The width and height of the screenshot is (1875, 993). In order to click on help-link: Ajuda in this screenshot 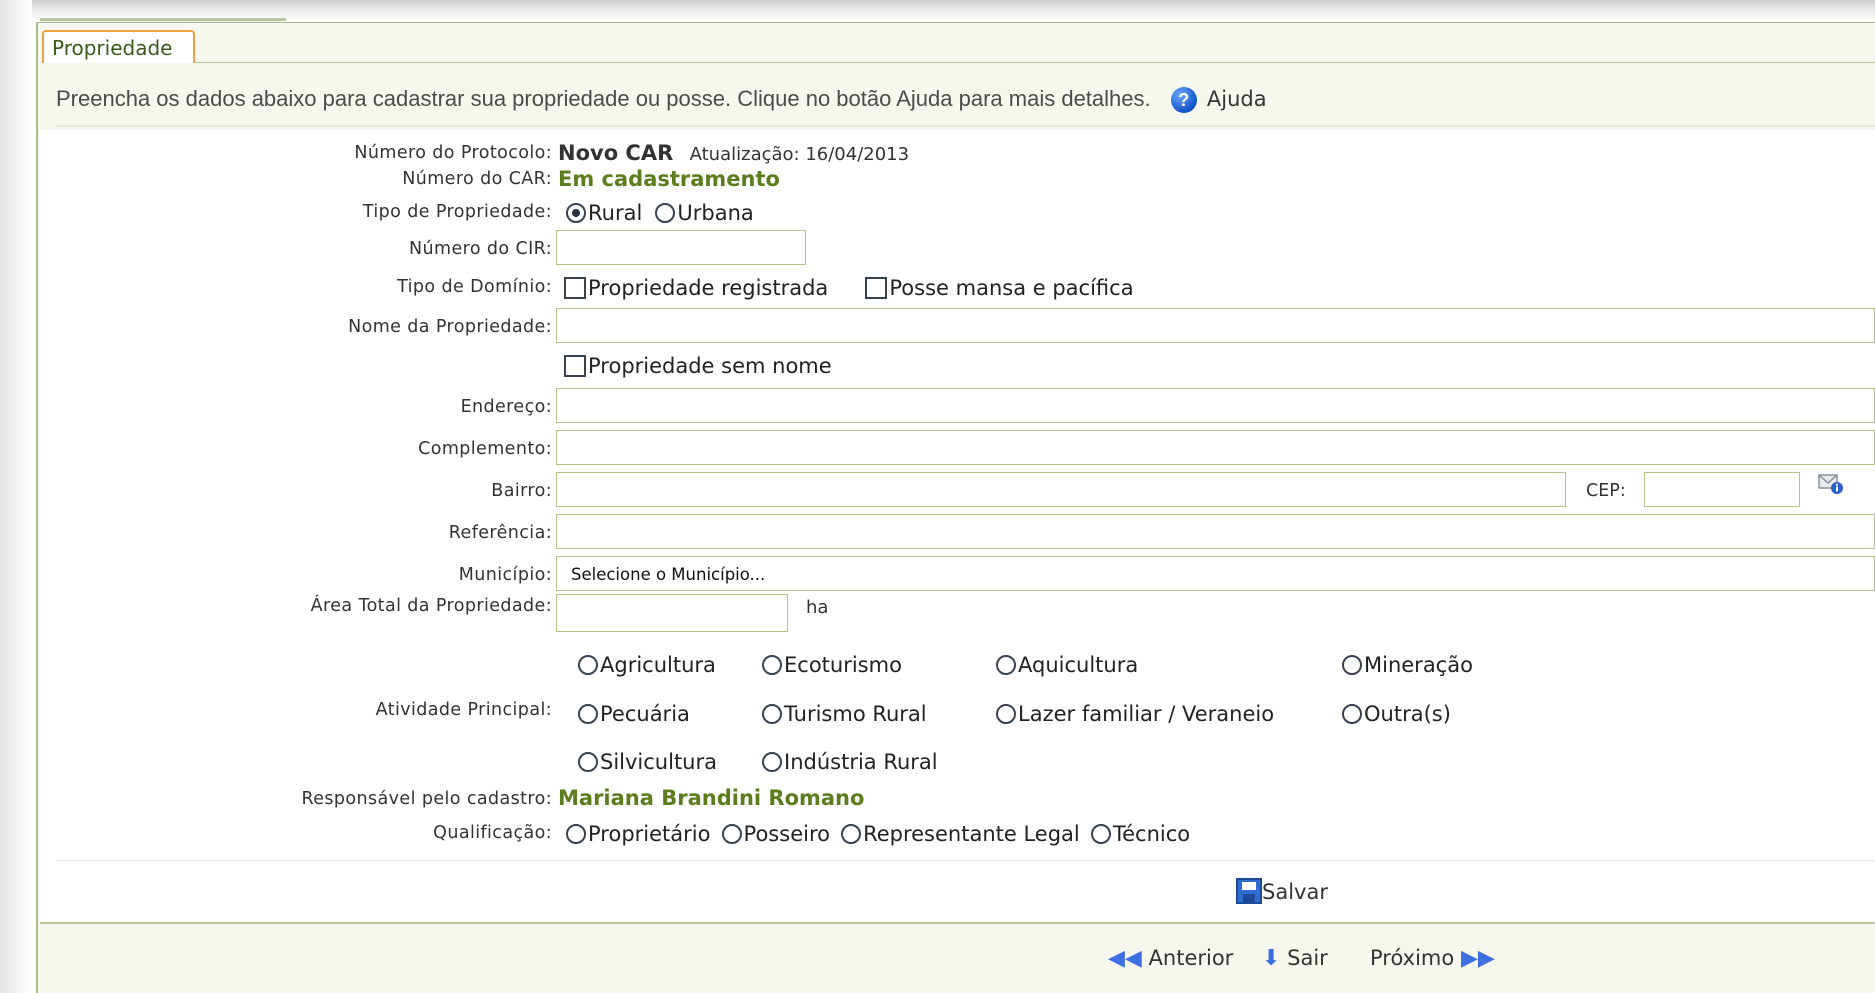, I will do `click(1237, 99)`.